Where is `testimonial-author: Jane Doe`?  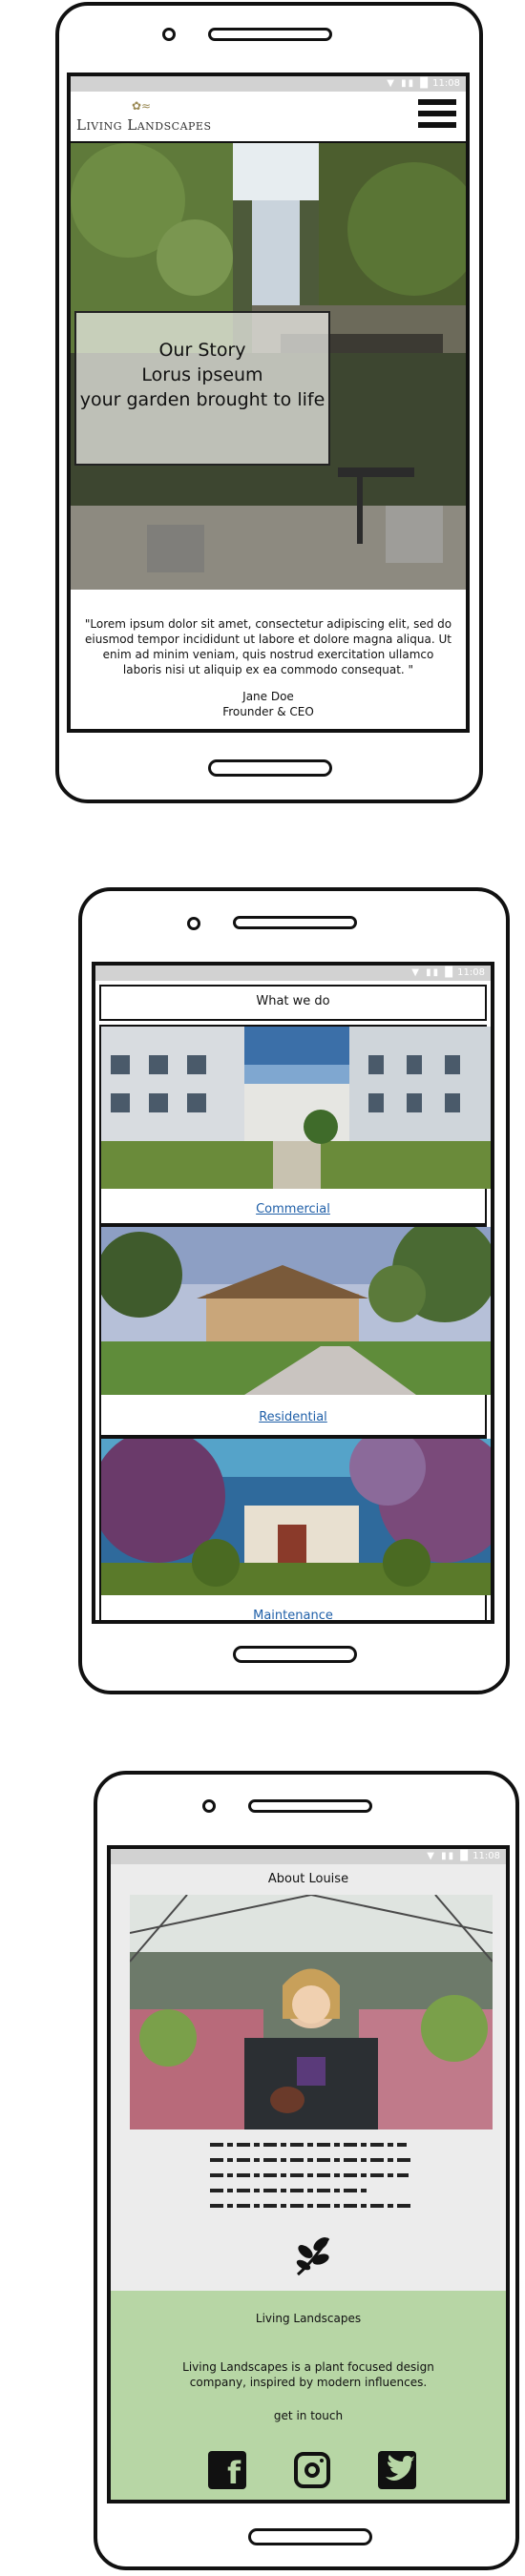 testimonial-author: Jane Doe is located at coordinates (268, 696).